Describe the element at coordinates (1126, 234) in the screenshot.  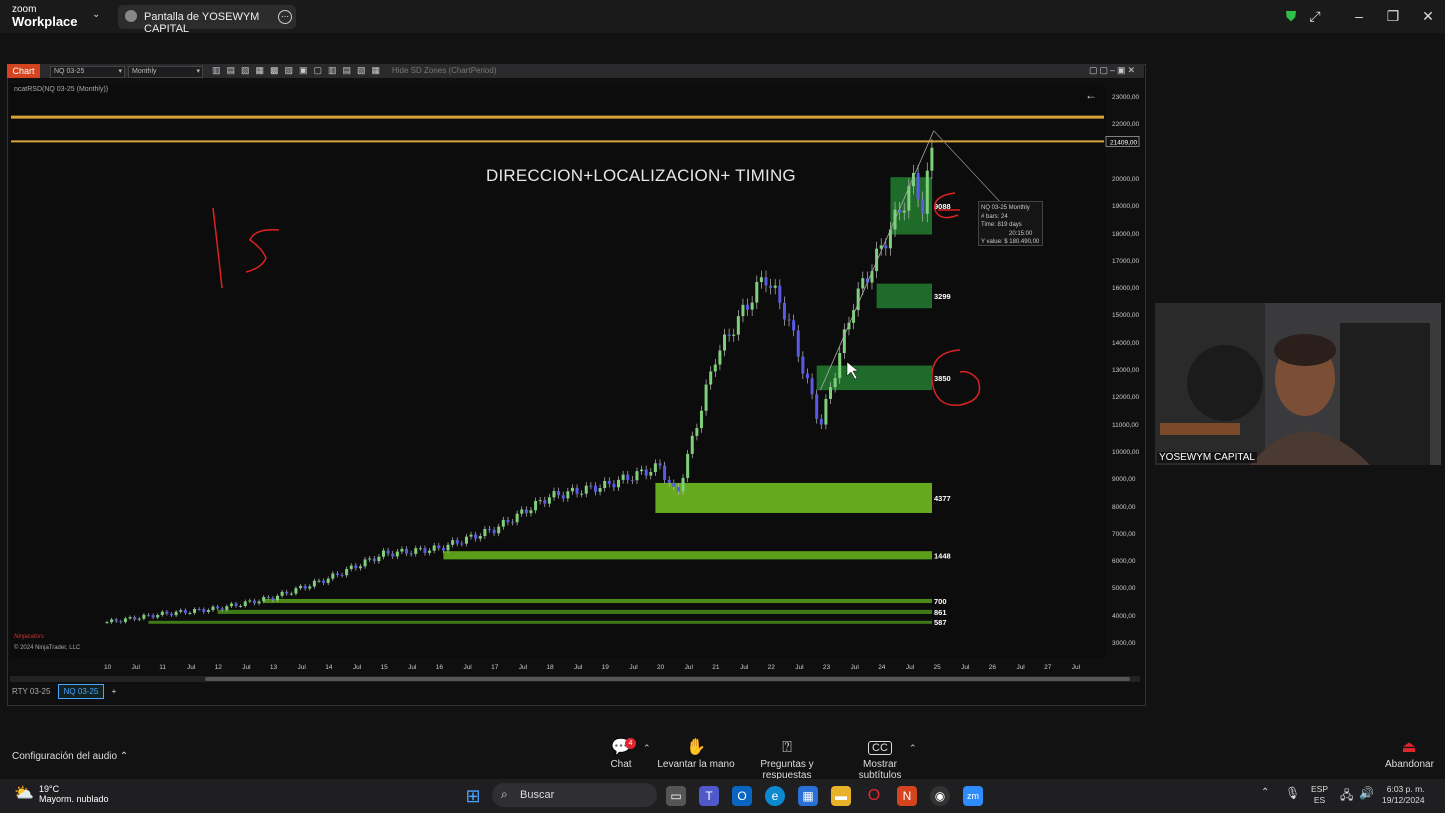
I see `price-tick-label: 18000,00` at that location.